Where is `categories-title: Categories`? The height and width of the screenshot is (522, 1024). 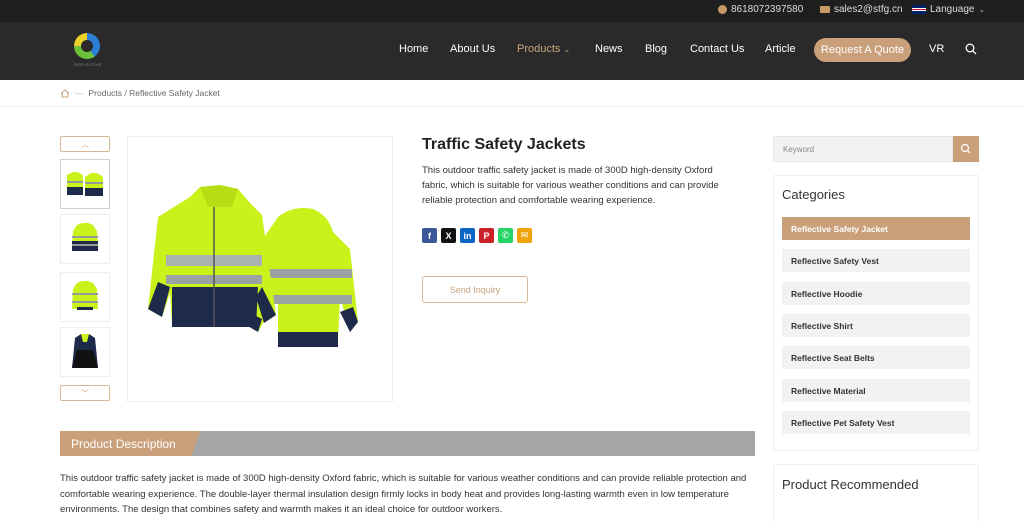 categories-title: Categories is located at coordinates (813, 194).